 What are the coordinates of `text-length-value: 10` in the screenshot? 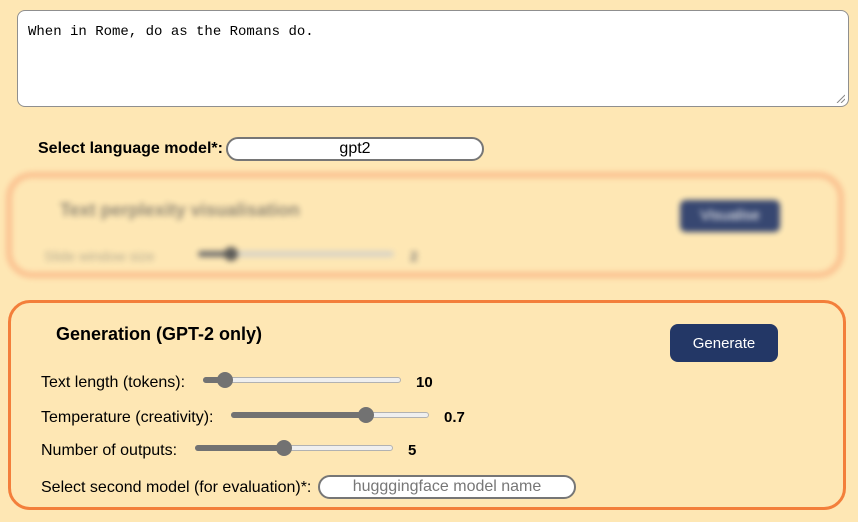 It's located at (424, 382).